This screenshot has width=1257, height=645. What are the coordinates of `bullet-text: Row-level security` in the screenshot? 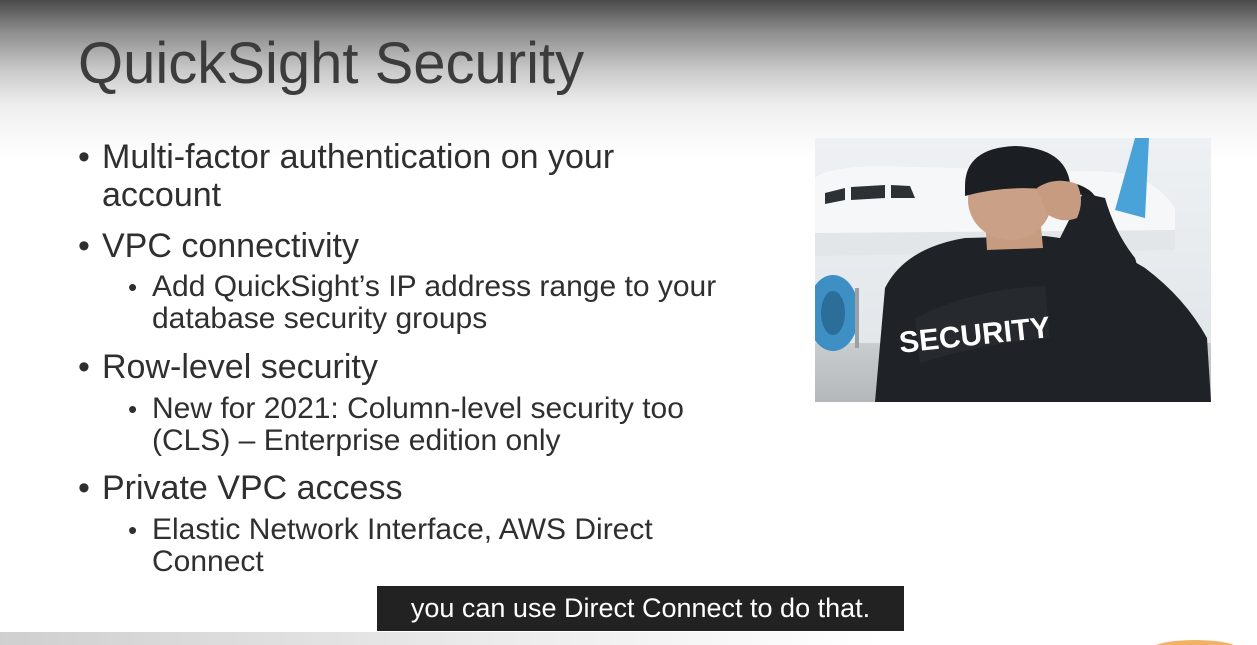 It's located at (240, 367).